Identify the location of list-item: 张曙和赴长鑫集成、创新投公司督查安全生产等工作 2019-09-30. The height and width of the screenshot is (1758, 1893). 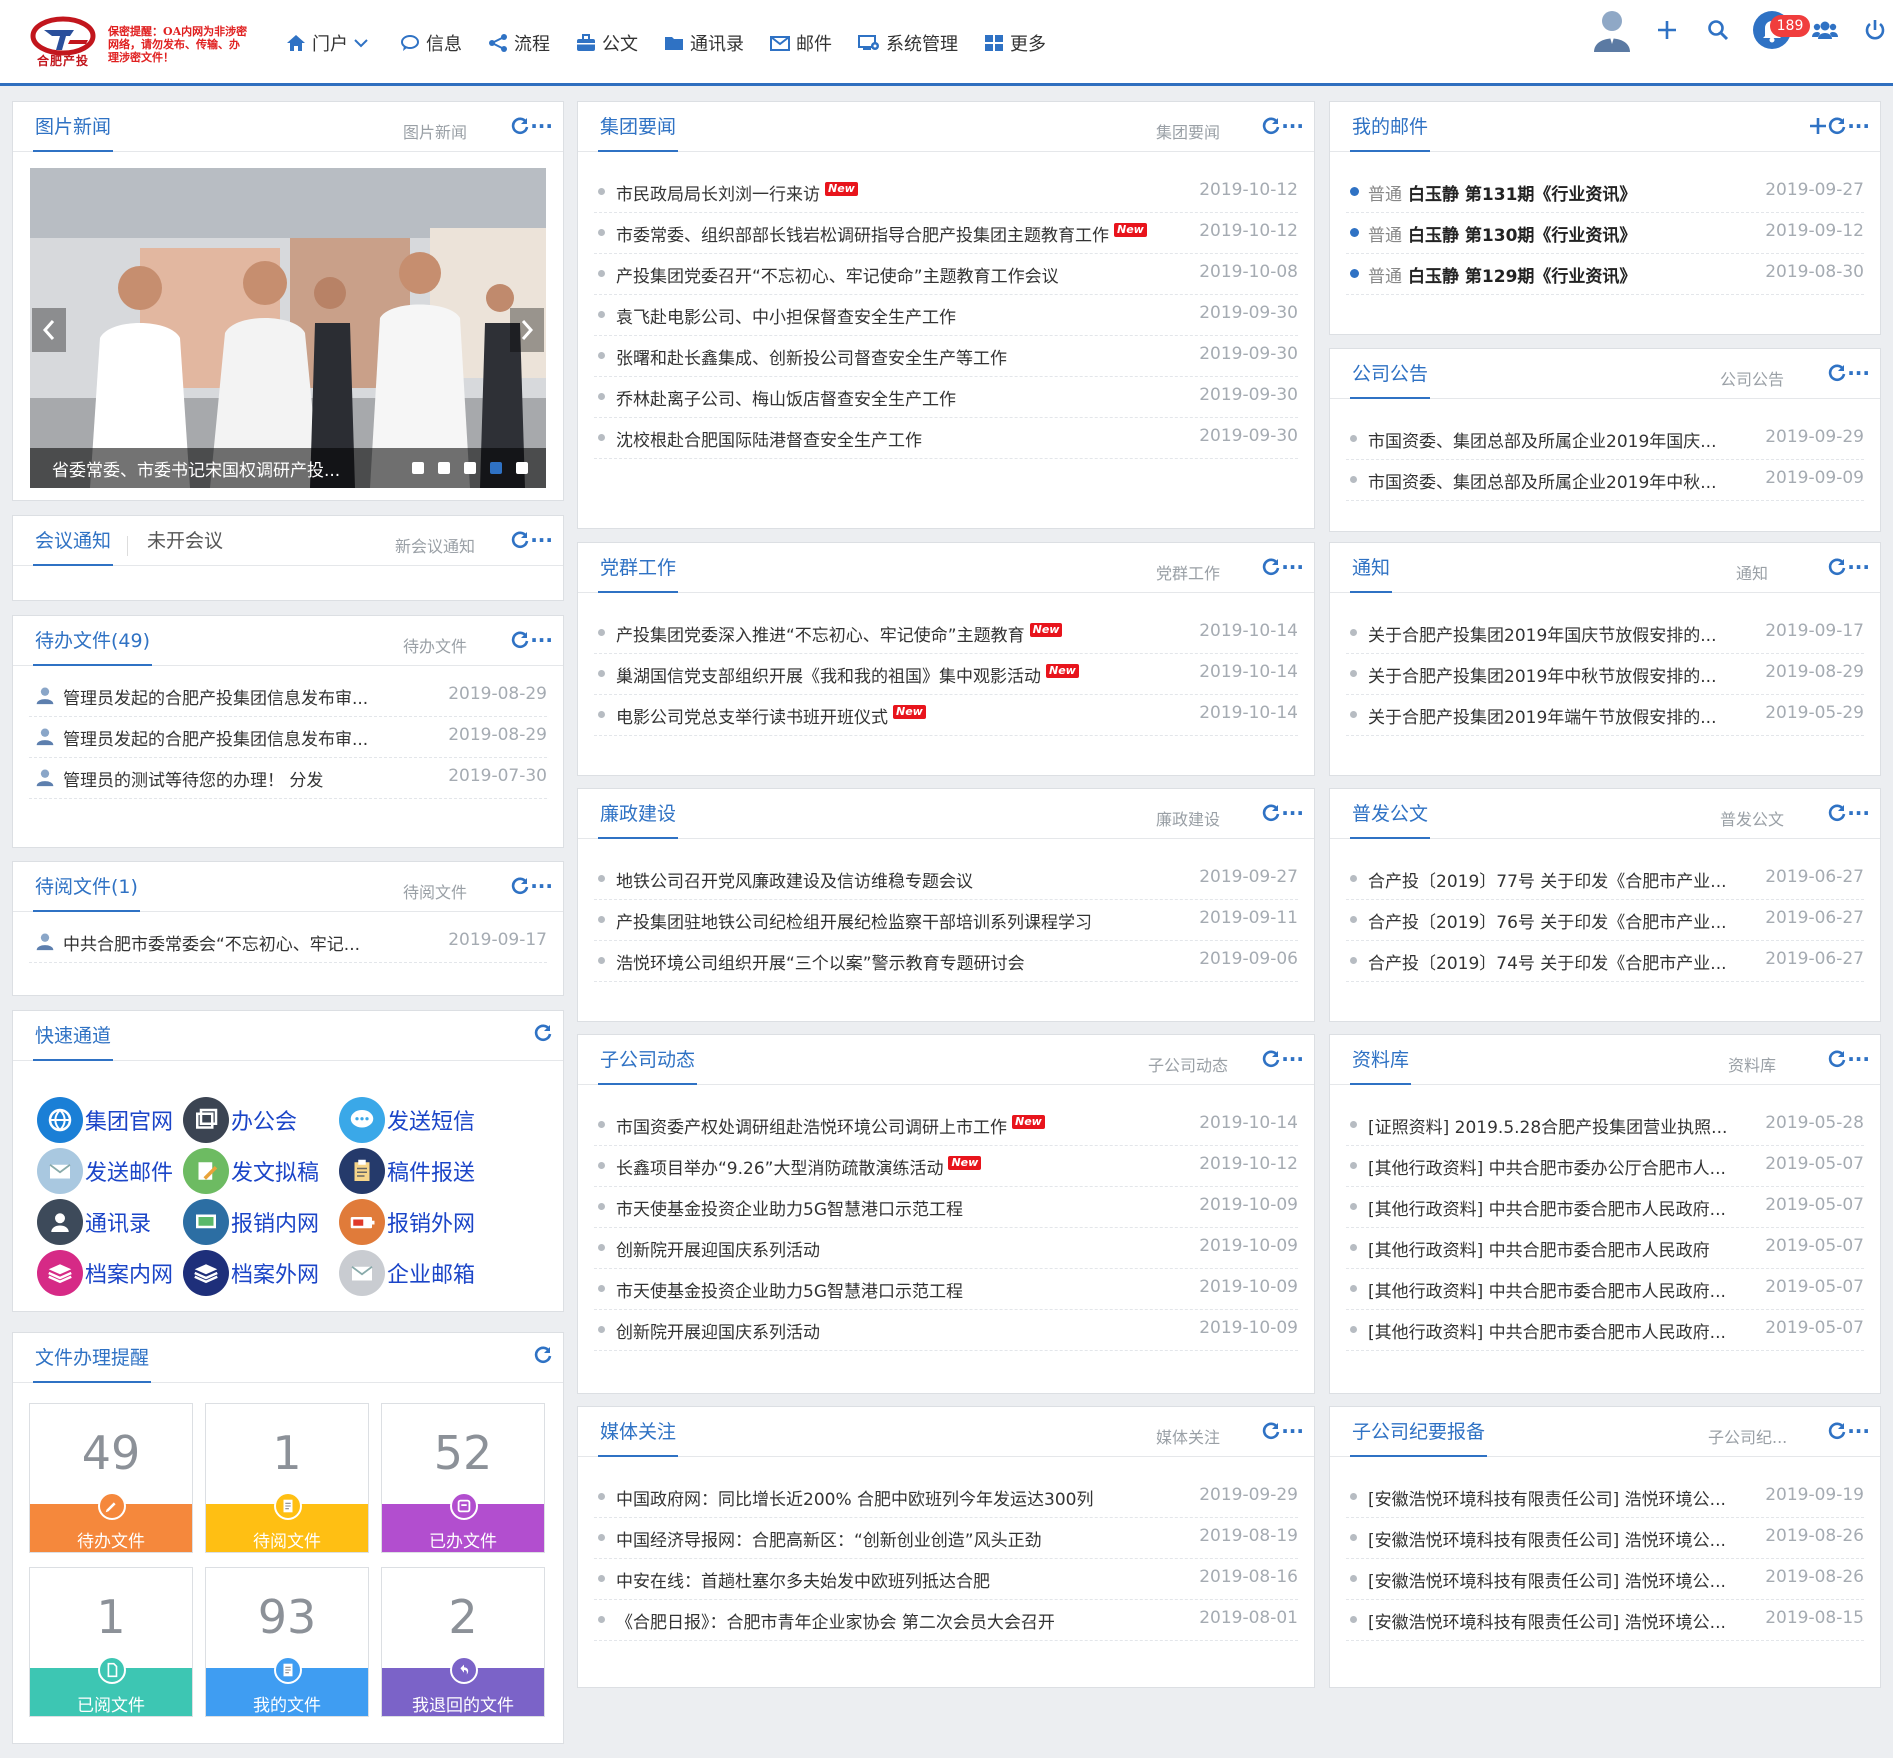
(946, 356).